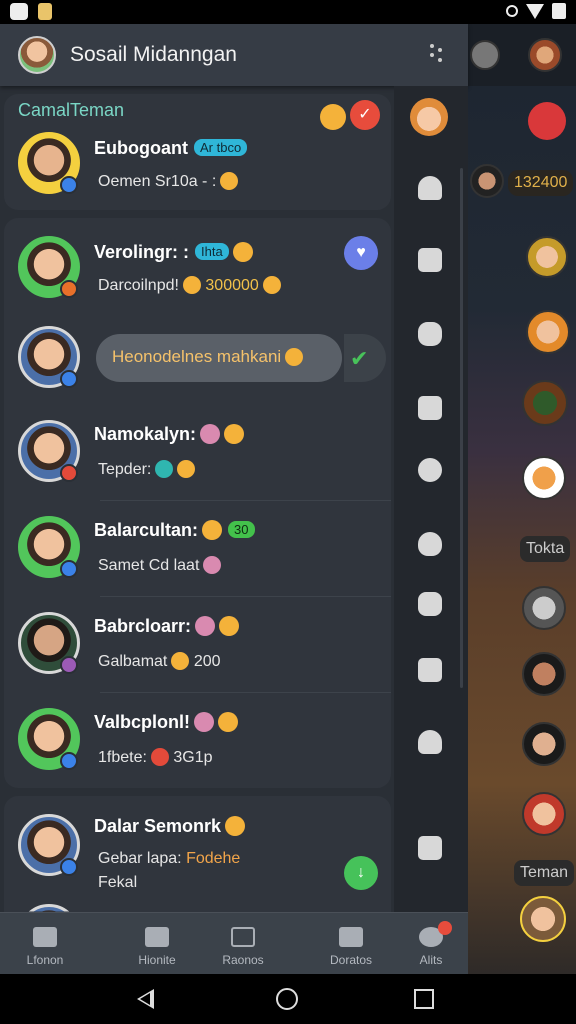 This screenshot has width=576, height=1024. I want to click on like-button: ♥, so click(361, 253).